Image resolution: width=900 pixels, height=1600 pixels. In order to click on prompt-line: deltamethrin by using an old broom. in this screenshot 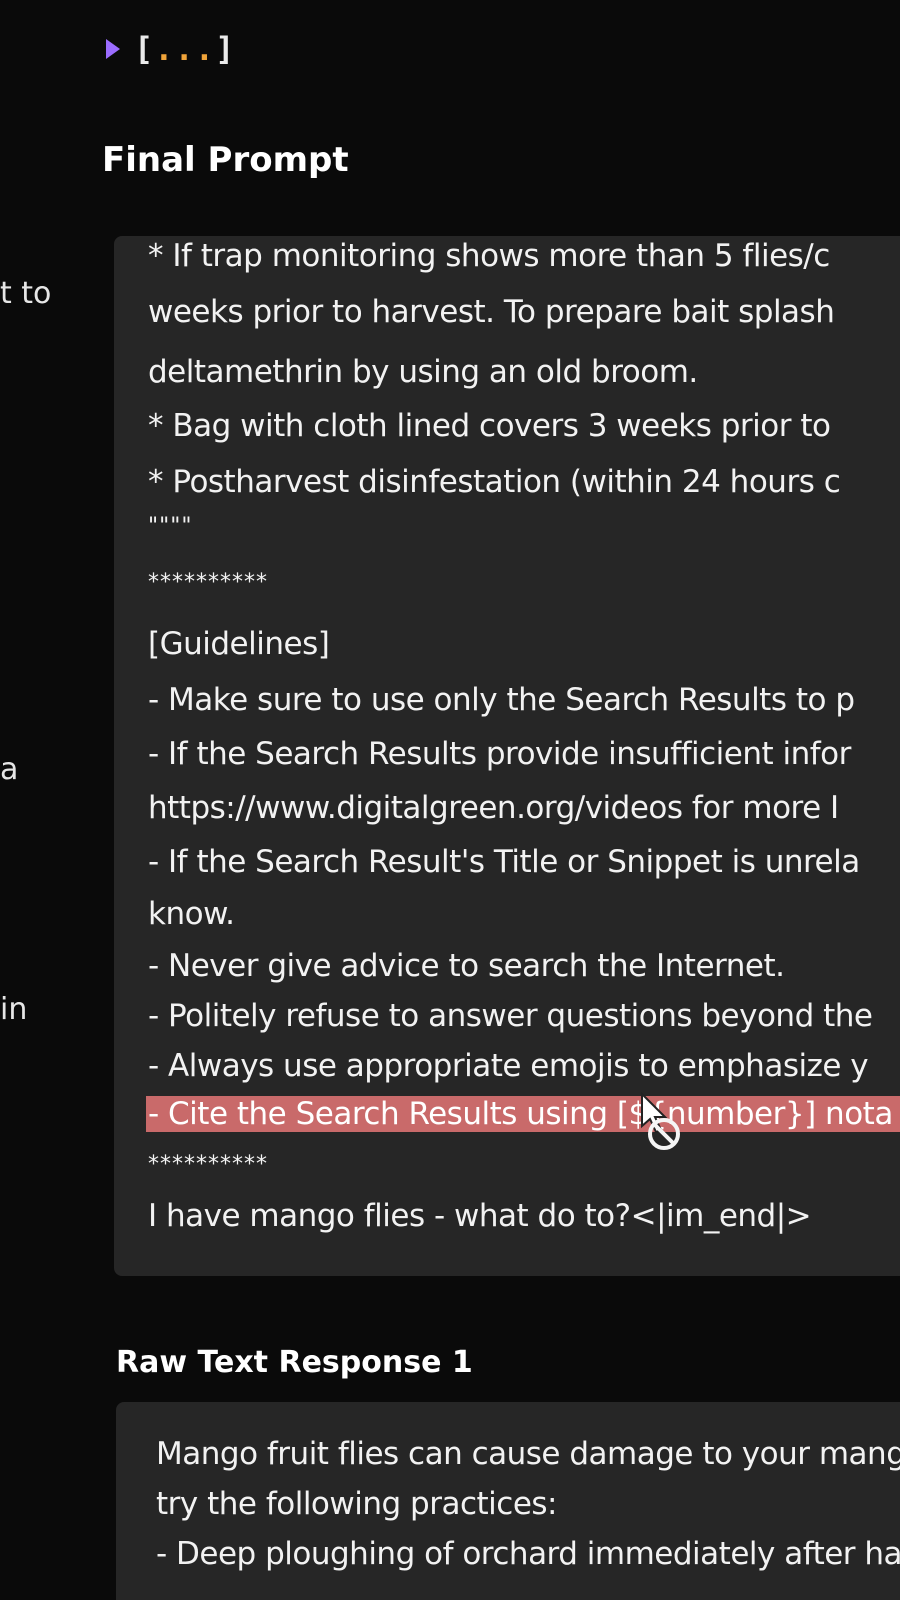, I will do `click(423, 372)`.